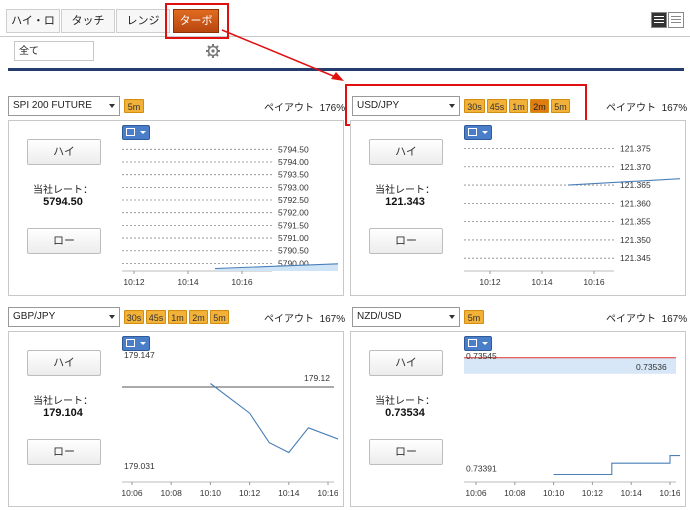 This screenshot has width=690, height=510. What do you see at coordinates (143, 21) in the screenshot?
I see `tab-range: レンジ` at bounding box center [143, 21].